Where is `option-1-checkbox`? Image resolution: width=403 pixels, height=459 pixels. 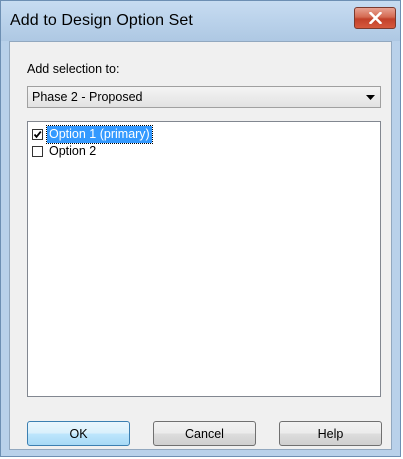 option-1-checkbox is located at coordinates (37, 134).